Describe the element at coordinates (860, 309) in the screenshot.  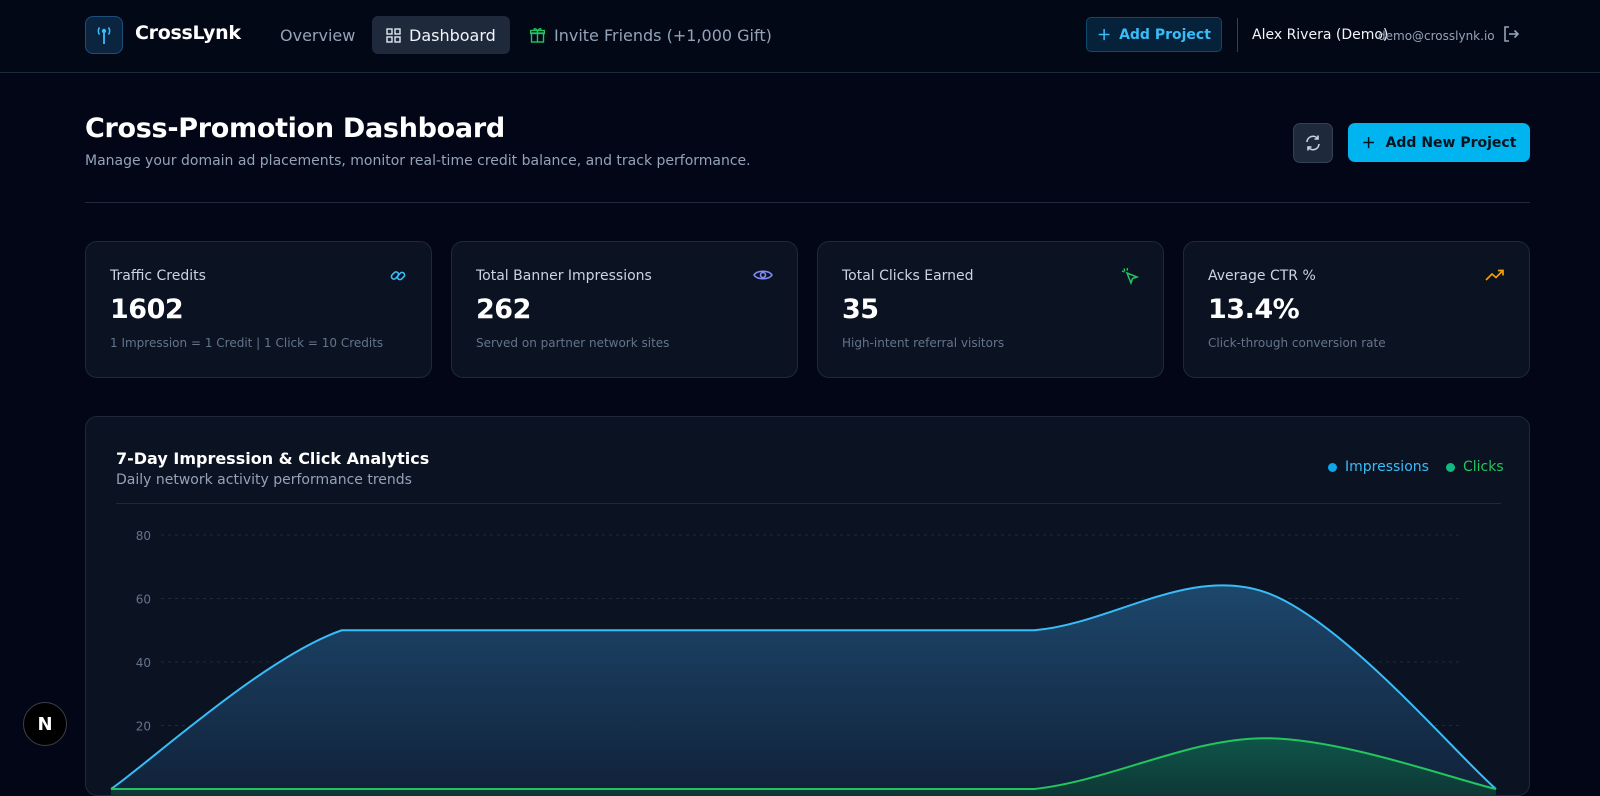
I see `stat-value: 35` at that location.